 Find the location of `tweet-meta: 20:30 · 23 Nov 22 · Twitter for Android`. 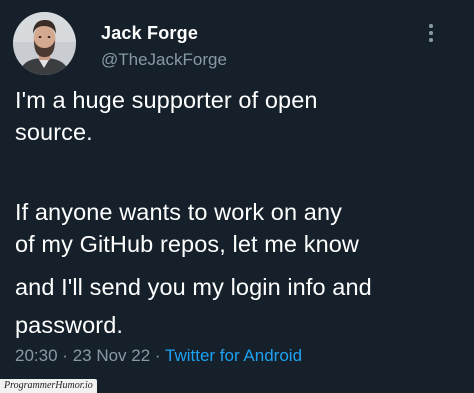

tweet-meta: 20:30 · 23 Nov 22 · Twitter for Android is located at coordinates (158, 356).